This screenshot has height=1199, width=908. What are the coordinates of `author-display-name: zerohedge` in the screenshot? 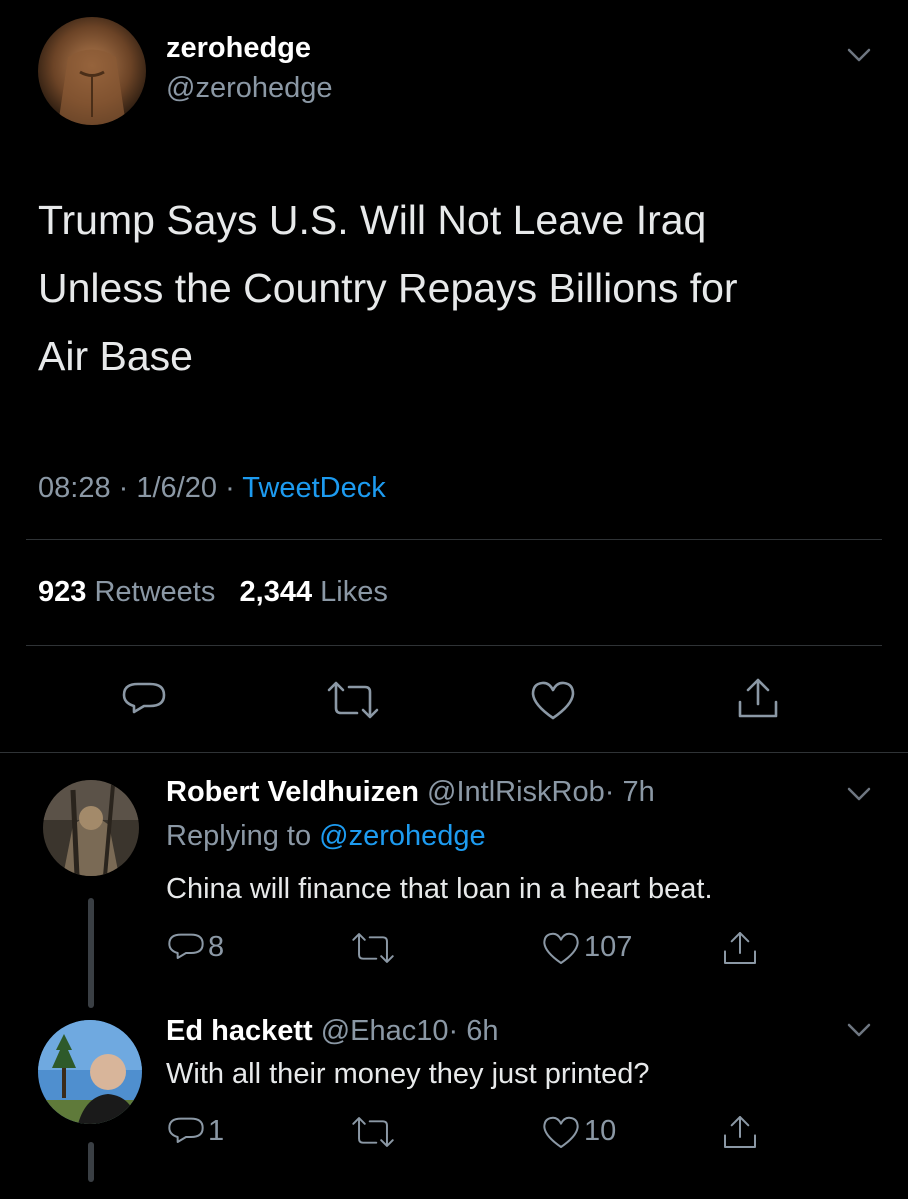 It's located at (238, 48).